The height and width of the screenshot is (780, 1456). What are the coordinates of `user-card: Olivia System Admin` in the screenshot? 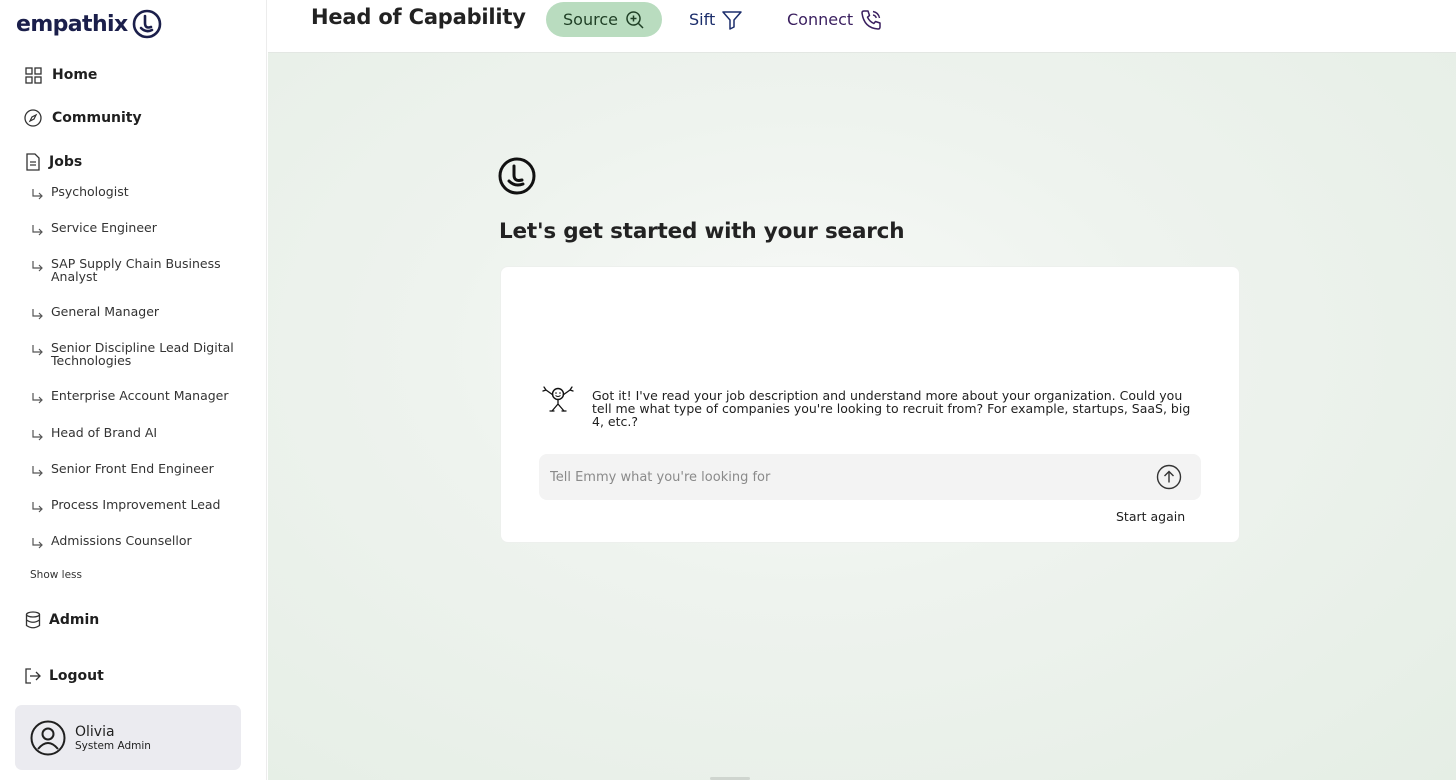 It's located at (128, 737).